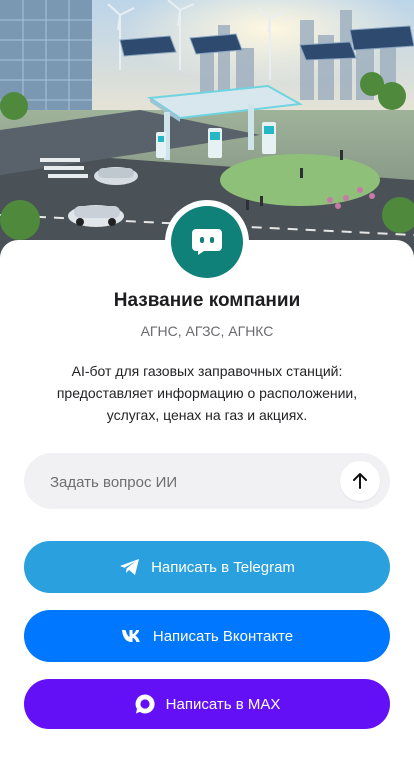 This screenshot has width=414, height=770. I want to click on max-button: Написать в MAX, so click(207, 704).